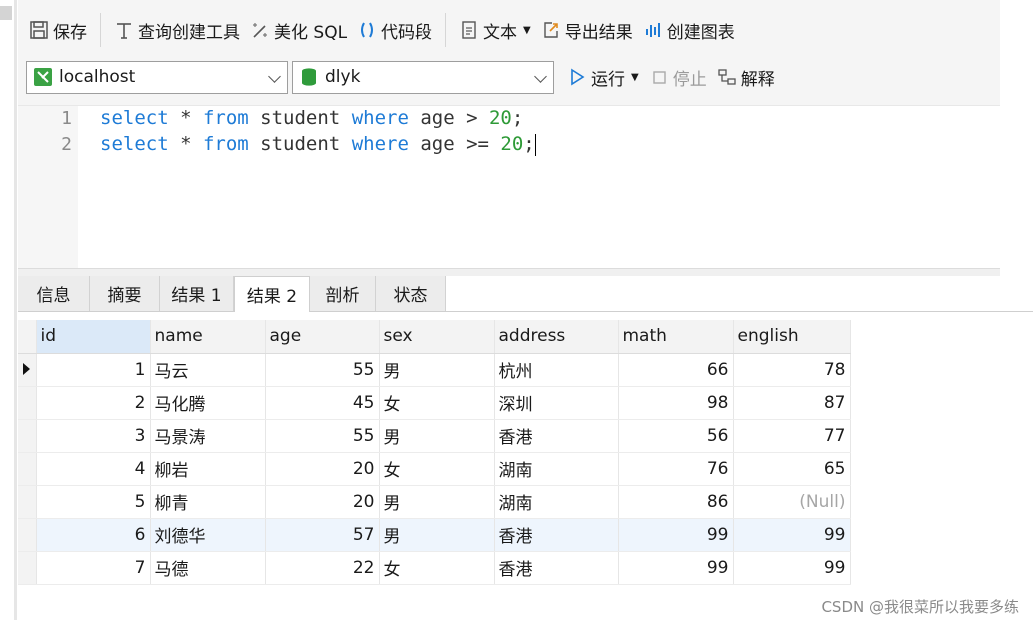 The width and height of the screenshot is (1033, 627). Describe the element at coordinates (322, 568) in the screenshot. I see `cell-age: 22` at that location.